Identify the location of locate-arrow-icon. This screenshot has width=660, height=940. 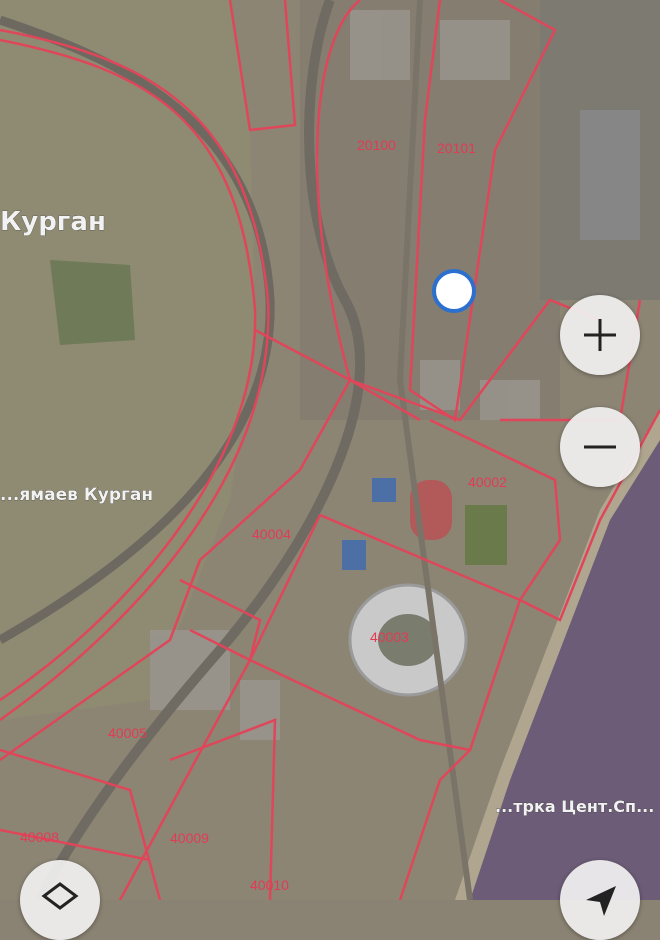
(601, 901).